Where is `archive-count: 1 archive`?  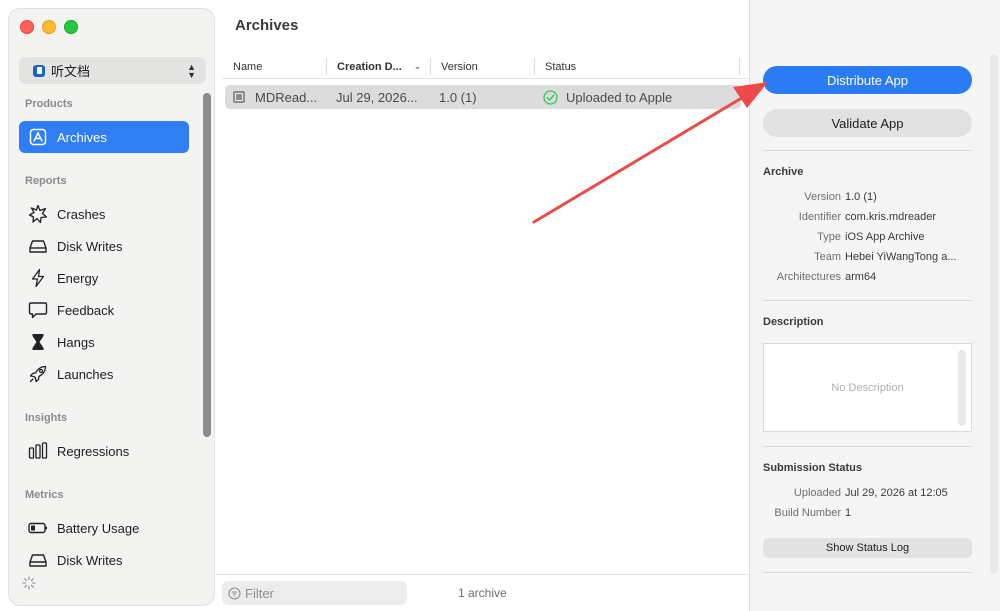 archive-count: 1 archive is located at coordinates (482, 593).